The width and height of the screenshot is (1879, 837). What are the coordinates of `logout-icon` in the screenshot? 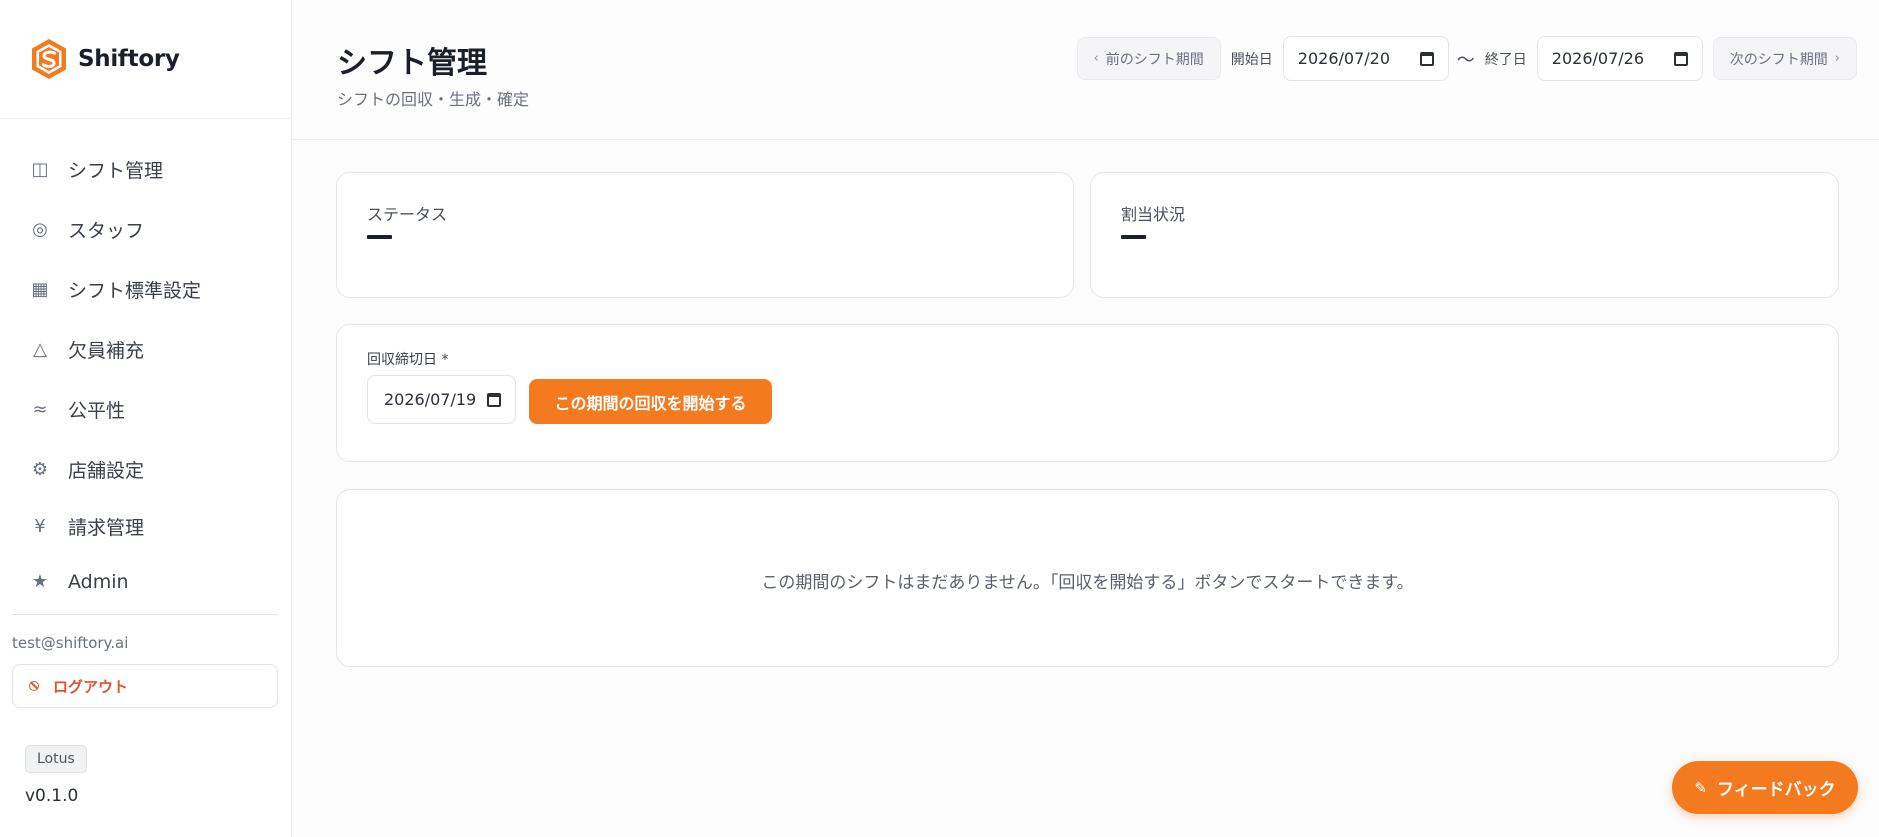 It's located at (34, 686).